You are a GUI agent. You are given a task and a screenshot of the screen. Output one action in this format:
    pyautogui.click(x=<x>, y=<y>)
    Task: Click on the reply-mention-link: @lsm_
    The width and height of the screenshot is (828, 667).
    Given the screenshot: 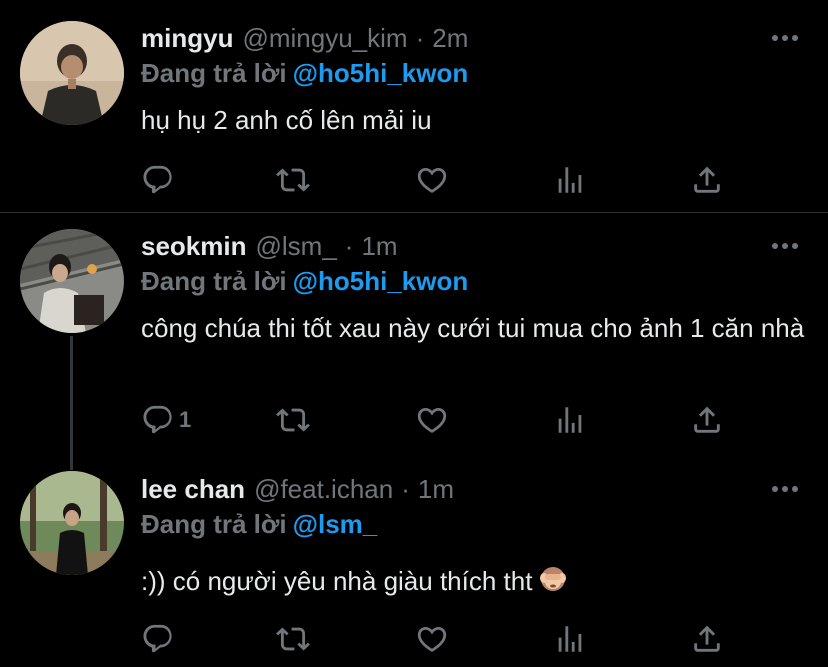 What is the action you would take?
    pyautogui.click(x=335, y=524)
    